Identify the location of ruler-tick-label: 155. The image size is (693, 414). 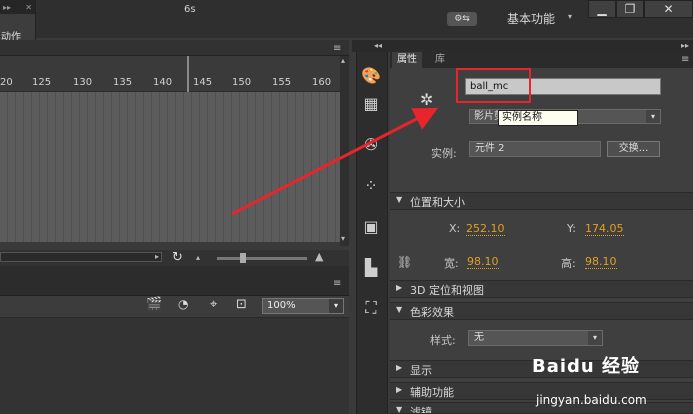
(282, 82).